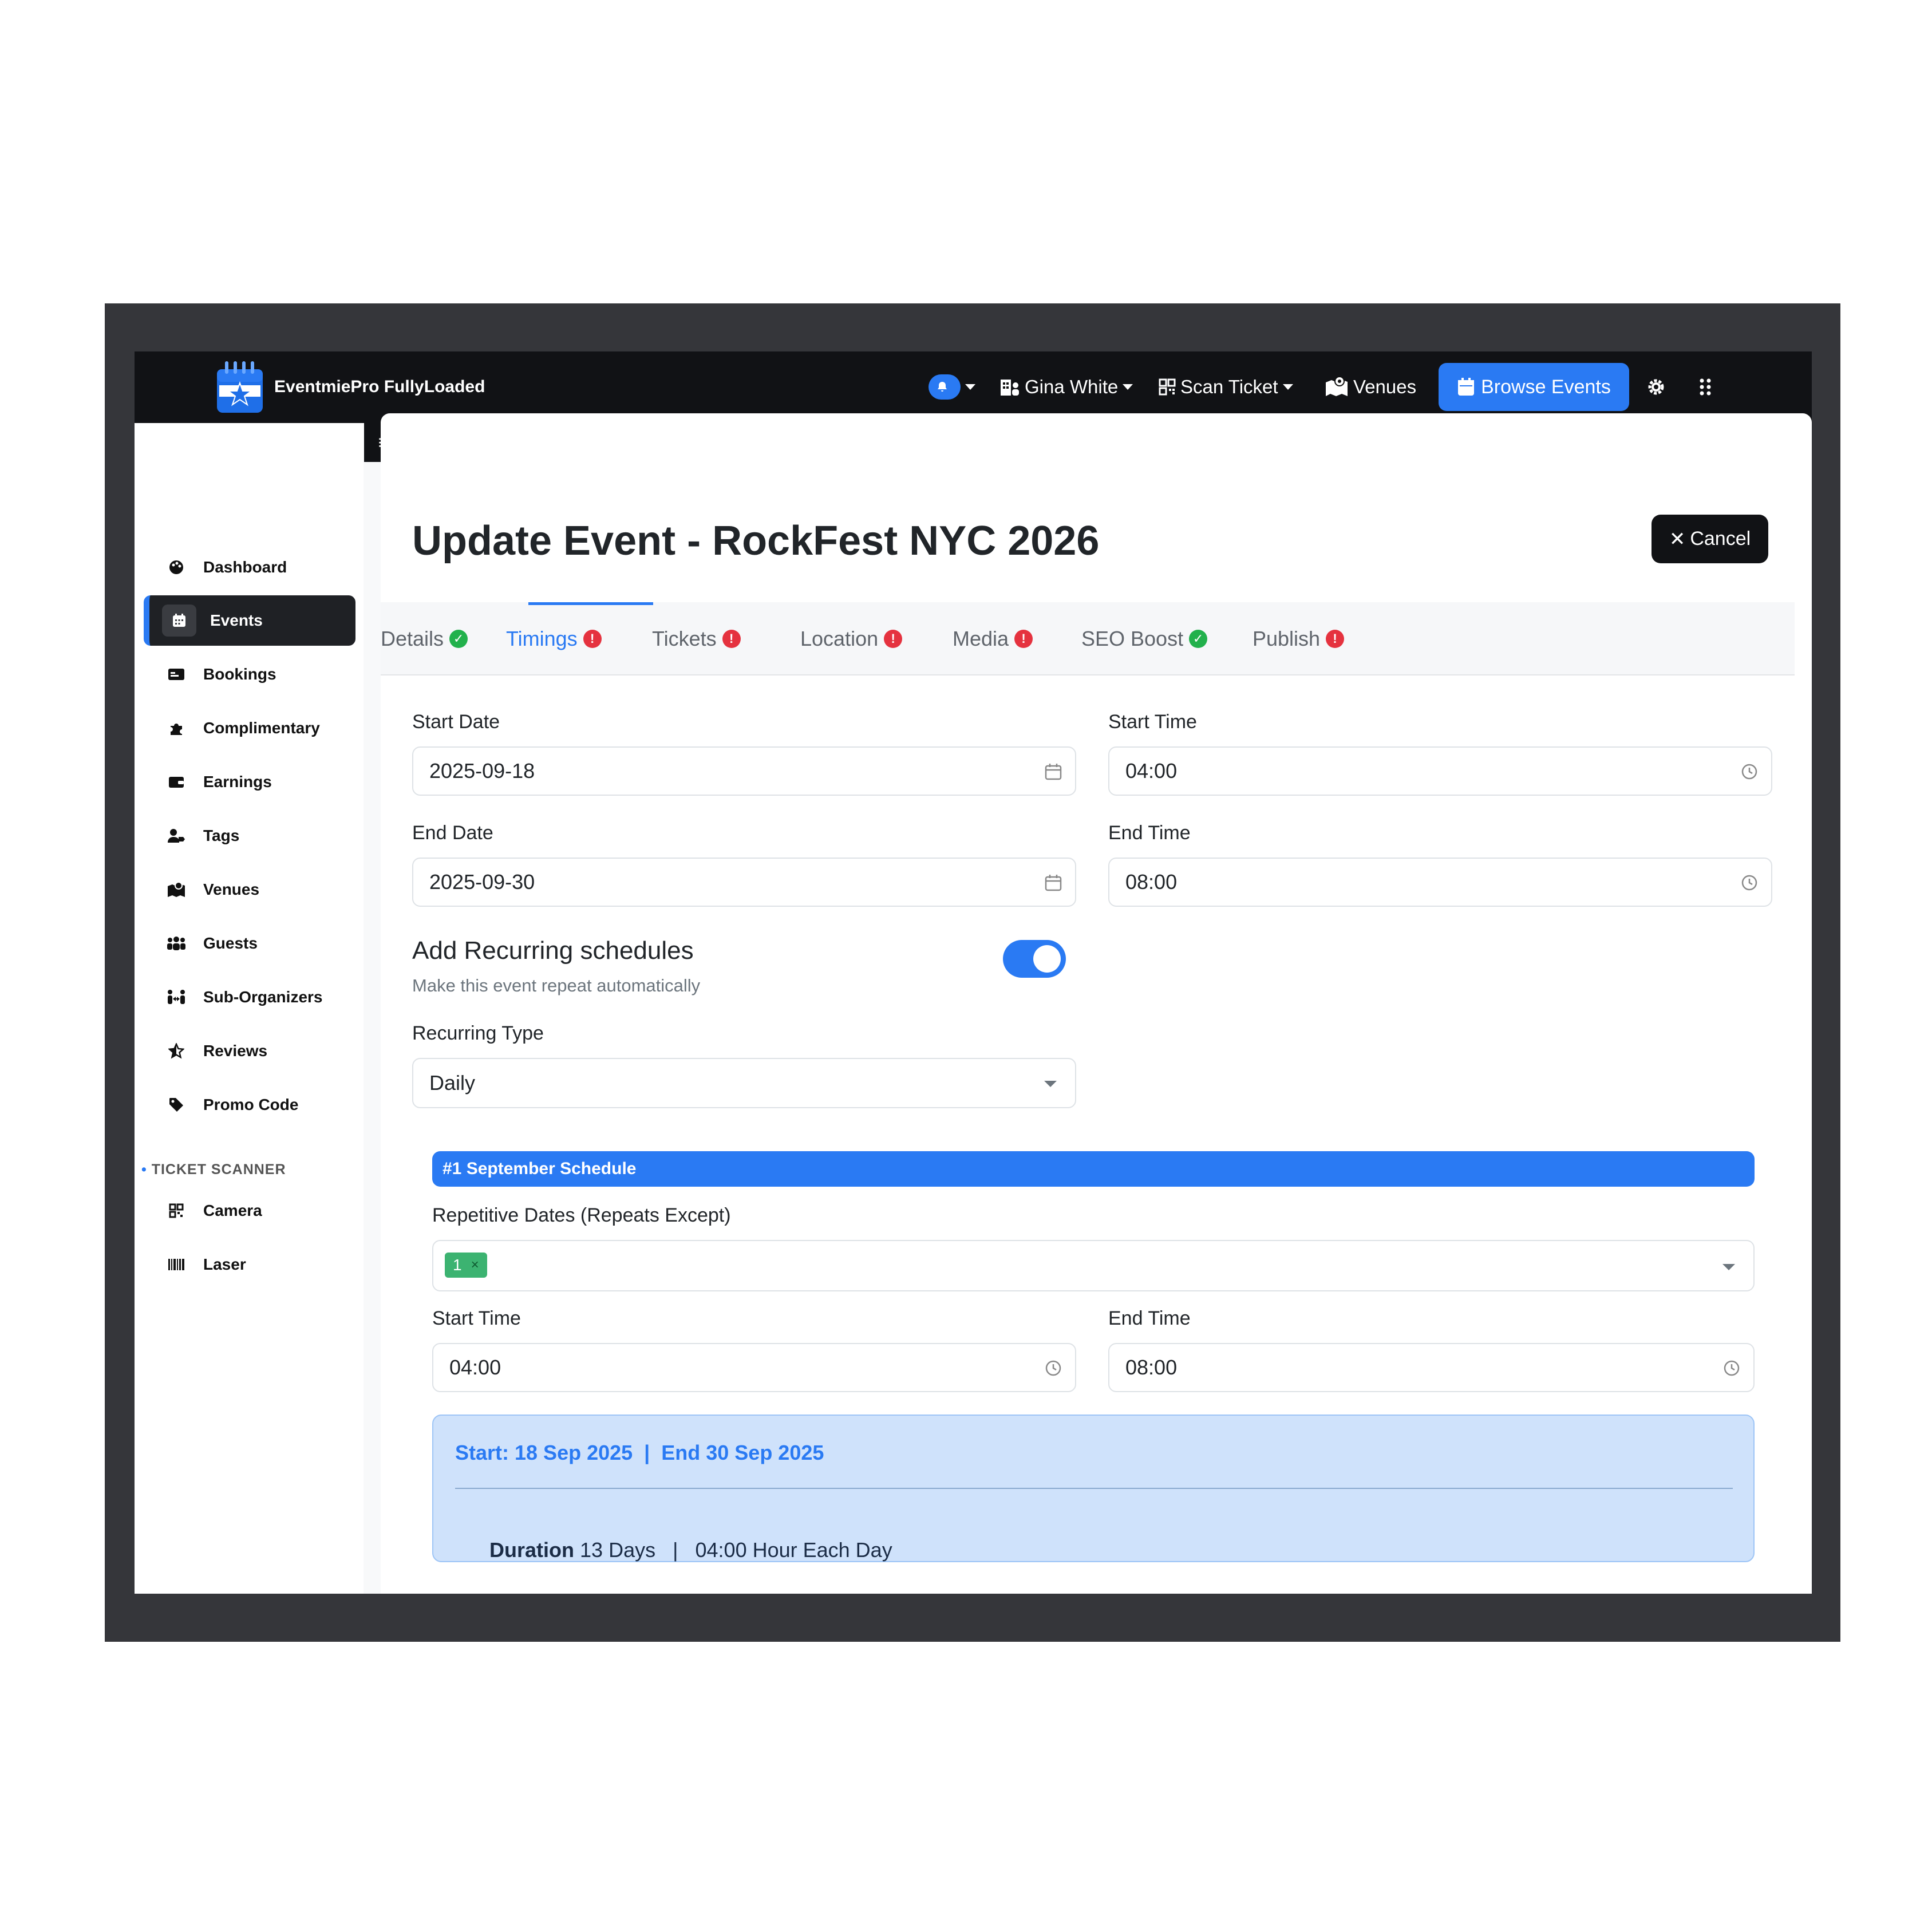  I want to click on tab-tickets: Tickets !, so click(696, 638).